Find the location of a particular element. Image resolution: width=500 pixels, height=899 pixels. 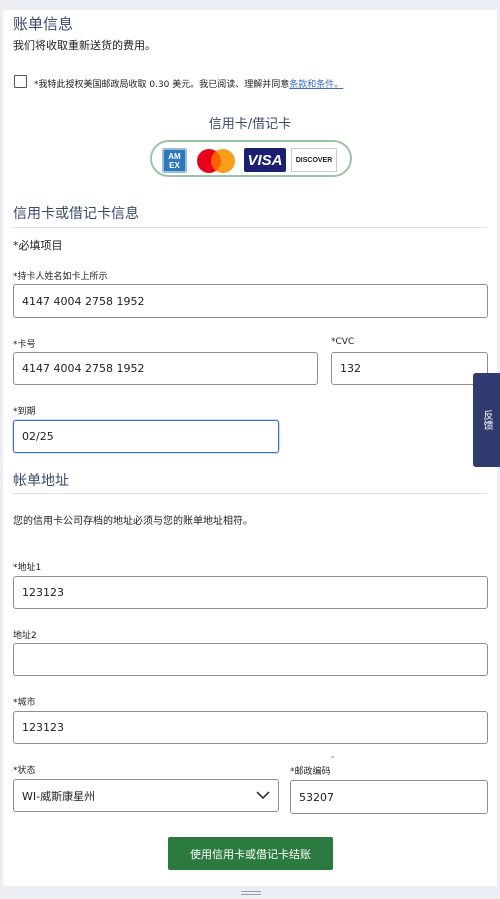

visa-icon: VISA is located at coordinates (265, 160).